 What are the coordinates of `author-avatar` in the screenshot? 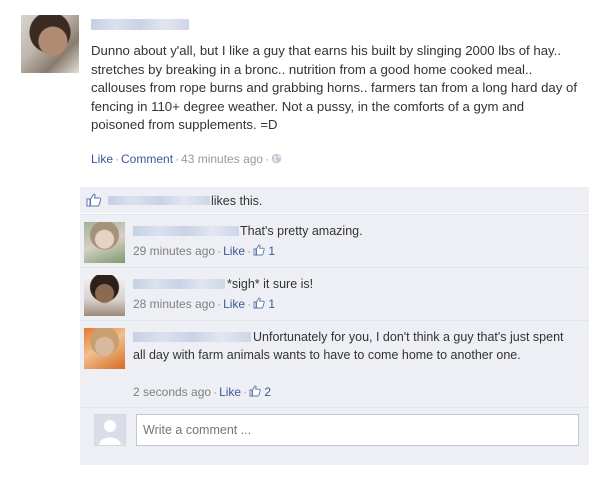 It's located at (50, 44).